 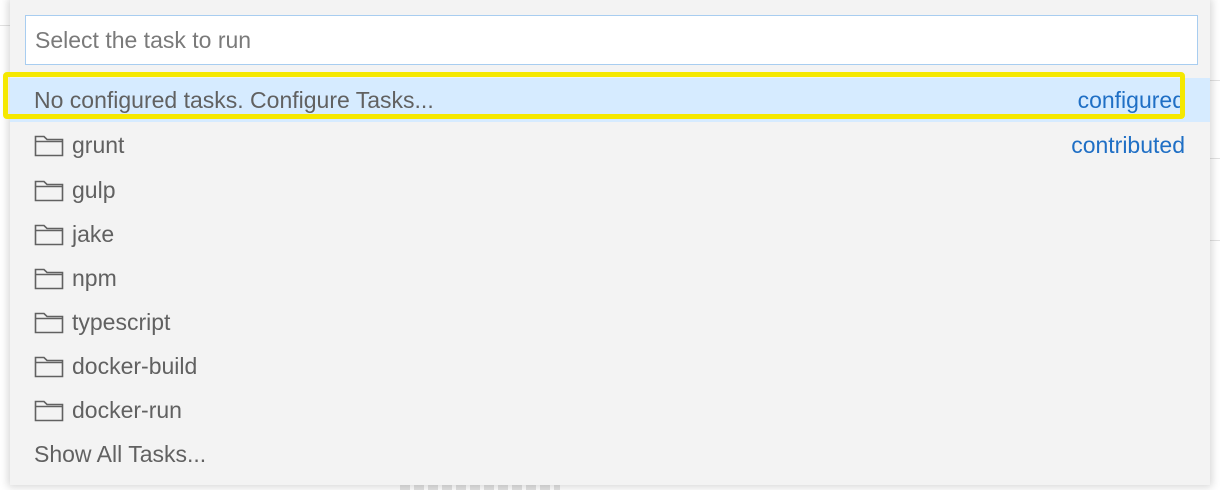 What do you see at coordinates (610, 322) in the screenshot?
I see `list-item-typescript: typescript` at bounding box center [610, 322].